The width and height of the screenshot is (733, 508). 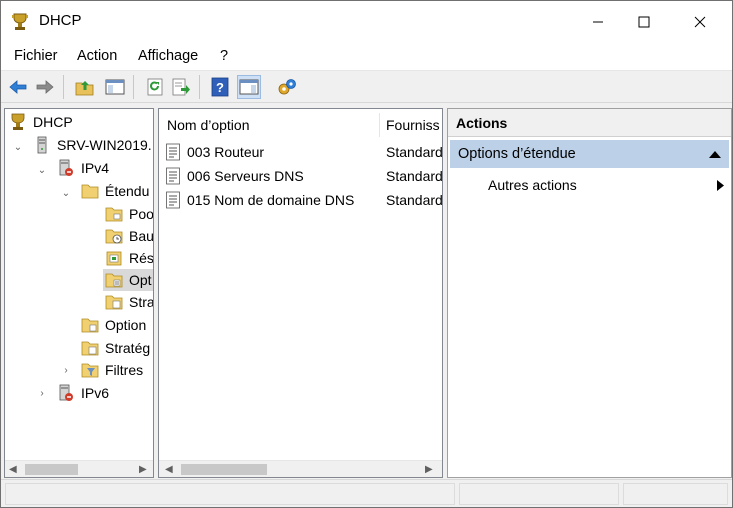 I want to click on tree-label: Stratég, so click(x=128, y=348).